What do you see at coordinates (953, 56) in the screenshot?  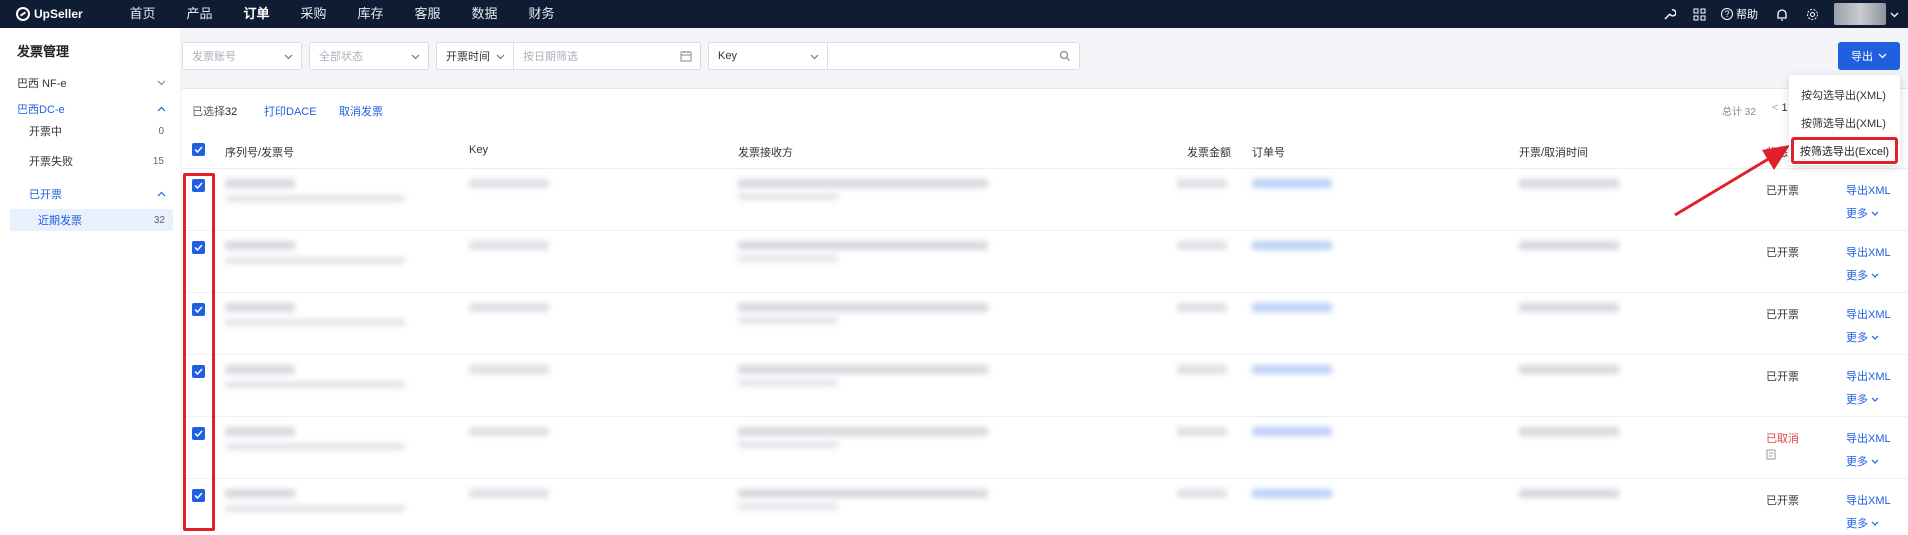 I see `search-input` at bounding box center [953, 56].